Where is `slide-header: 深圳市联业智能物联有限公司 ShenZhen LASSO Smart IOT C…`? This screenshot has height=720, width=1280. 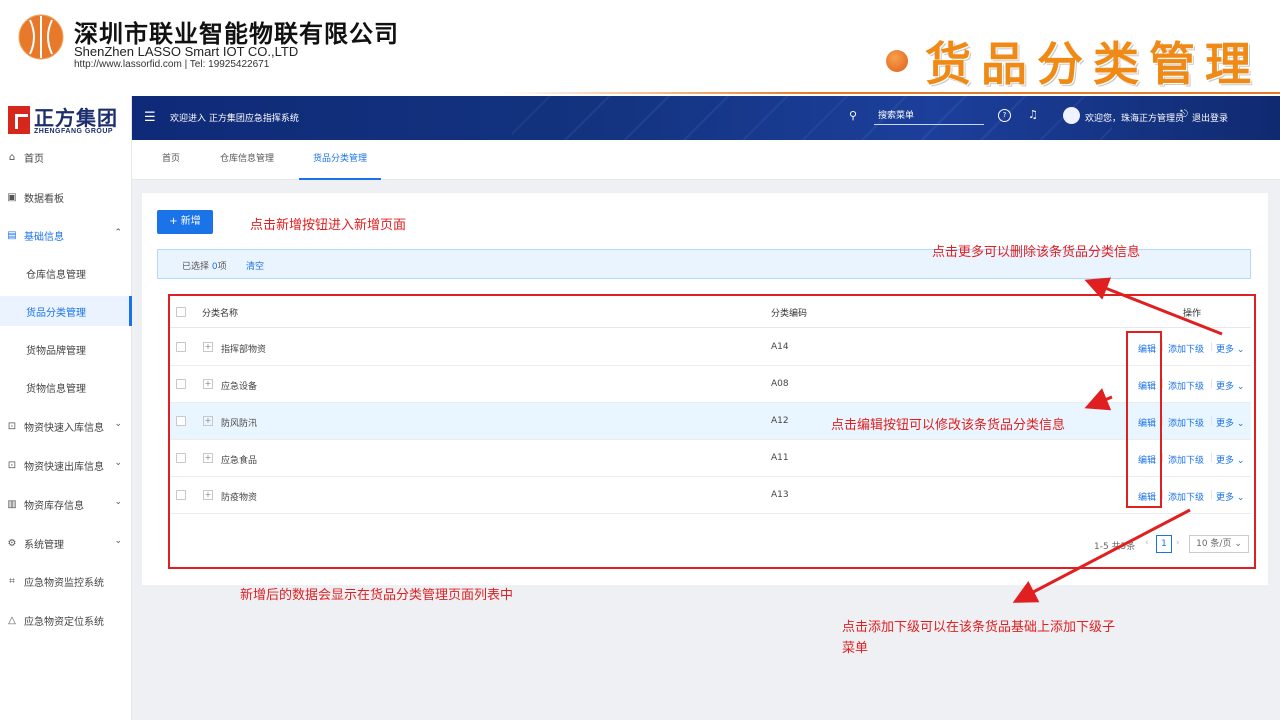
slide-header: 深圳市联业智能物联有限公司 ShenZhen LASSO Smart IOT C… is located at coordinates (640, 48).